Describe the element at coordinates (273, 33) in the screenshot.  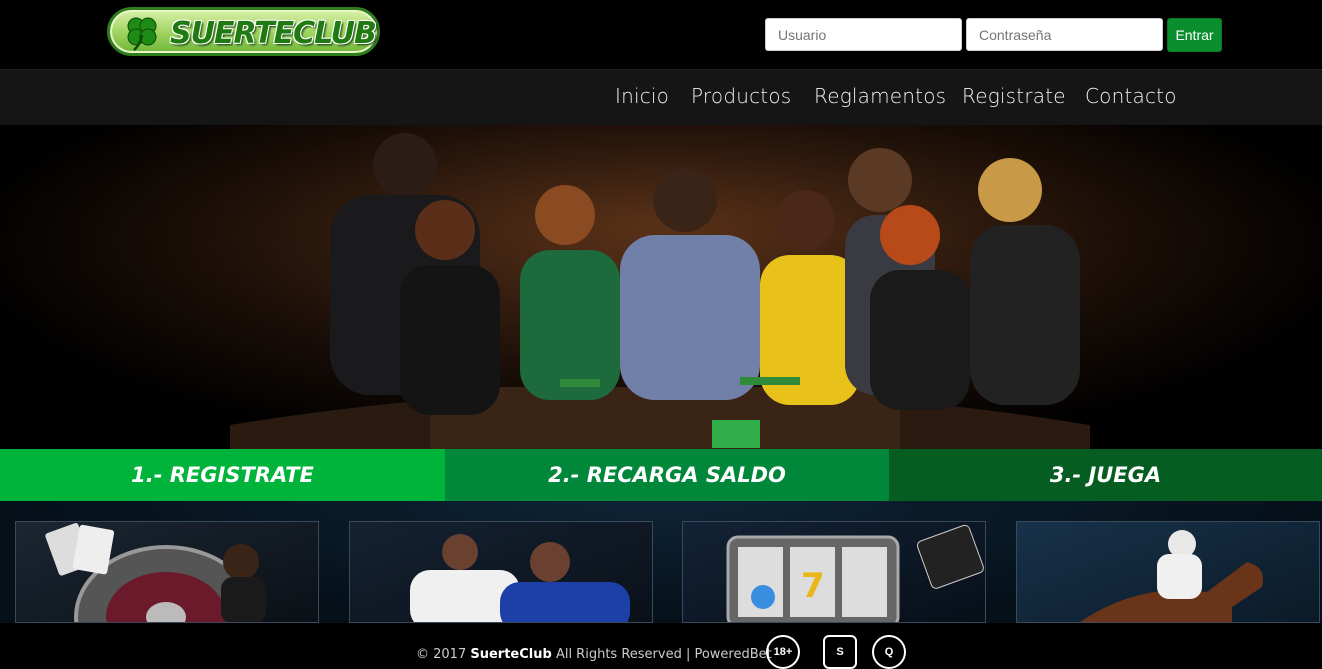
I see `logo-text: SUERTECLUB` at that location.